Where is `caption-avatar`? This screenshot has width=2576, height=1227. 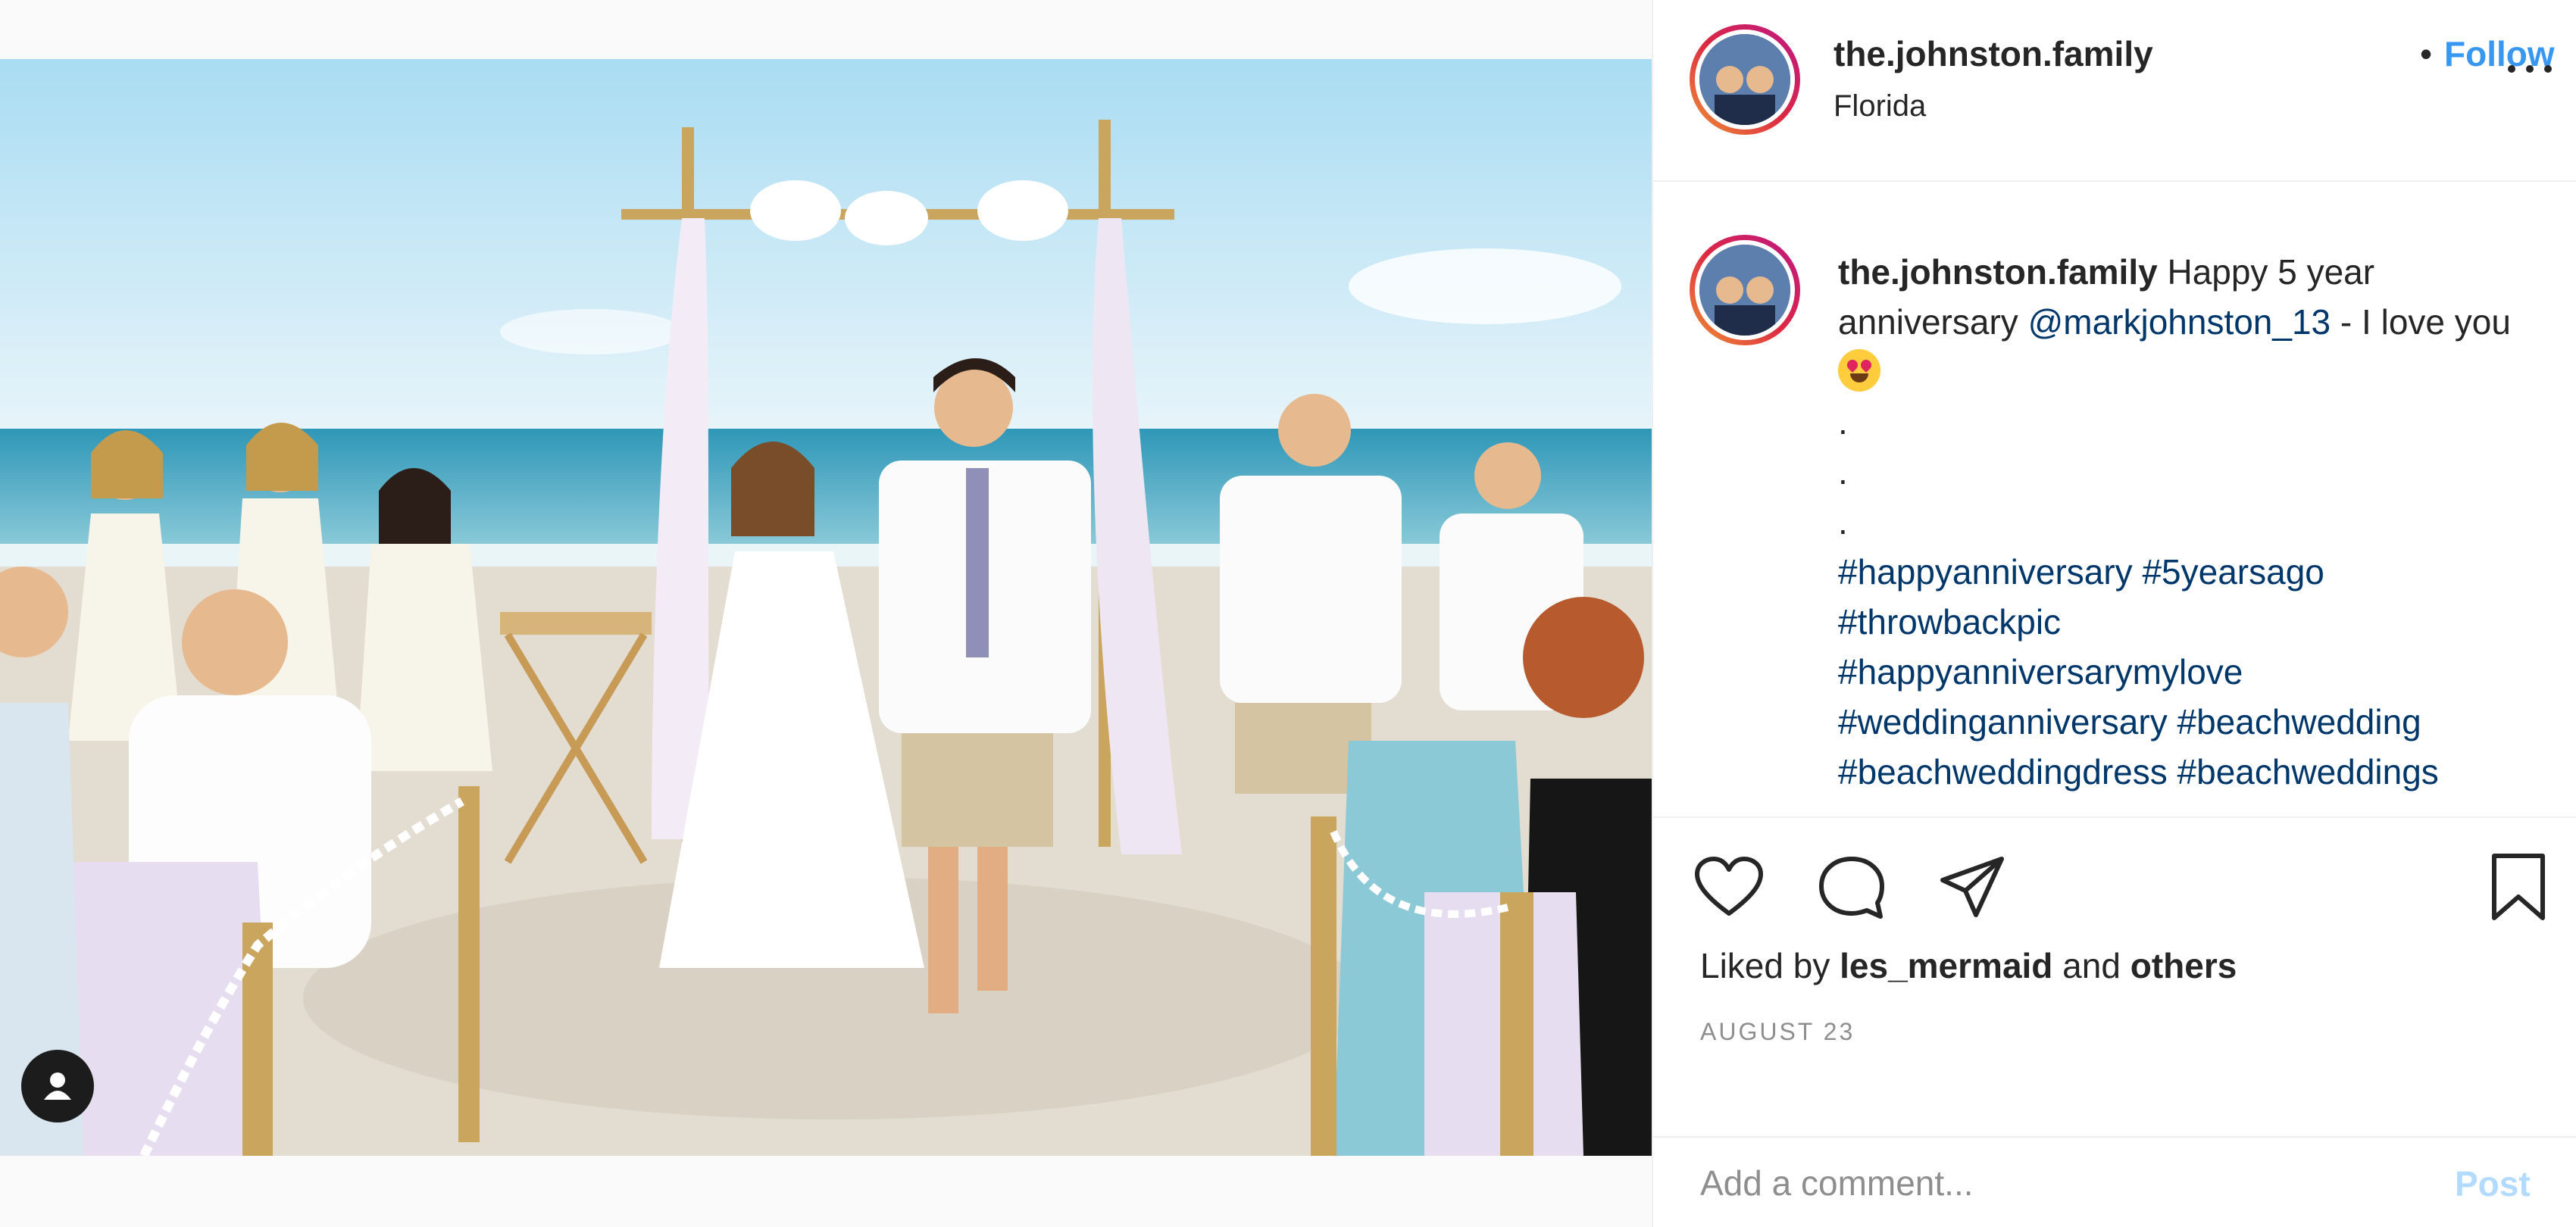
caption-avatar is located at coordinates (1745, 290).